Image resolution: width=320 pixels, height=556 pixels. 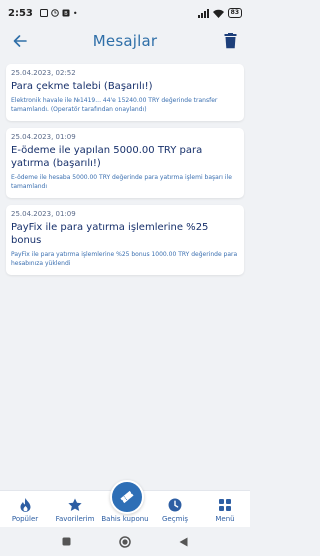 What do you see at coordinates (20, 13) in the screenshot?
I see `status-time: 2:53` at bounding box center [20, 13].